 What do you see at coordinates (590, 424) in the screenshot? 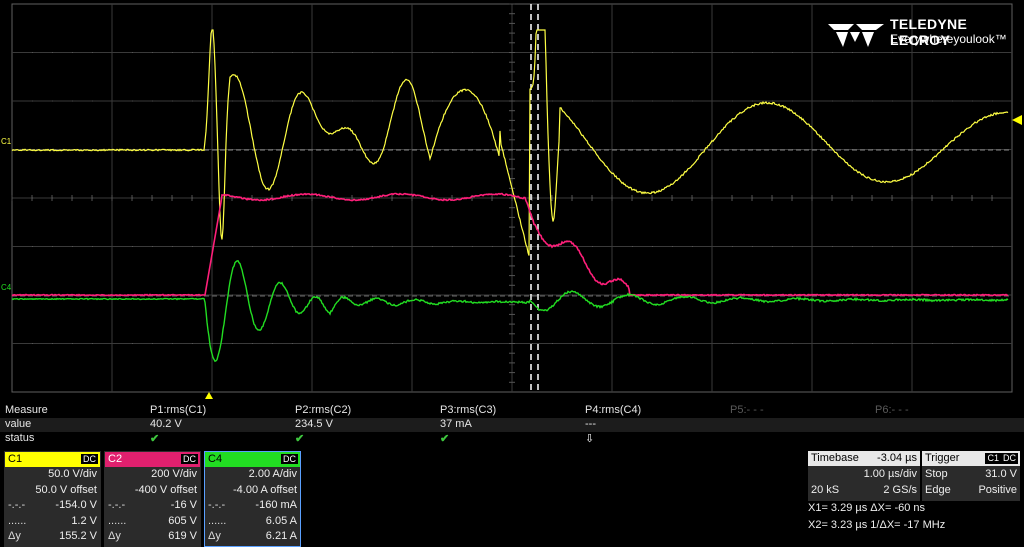
I see `param-p4-value: ---` at bounding box center [590, 424].